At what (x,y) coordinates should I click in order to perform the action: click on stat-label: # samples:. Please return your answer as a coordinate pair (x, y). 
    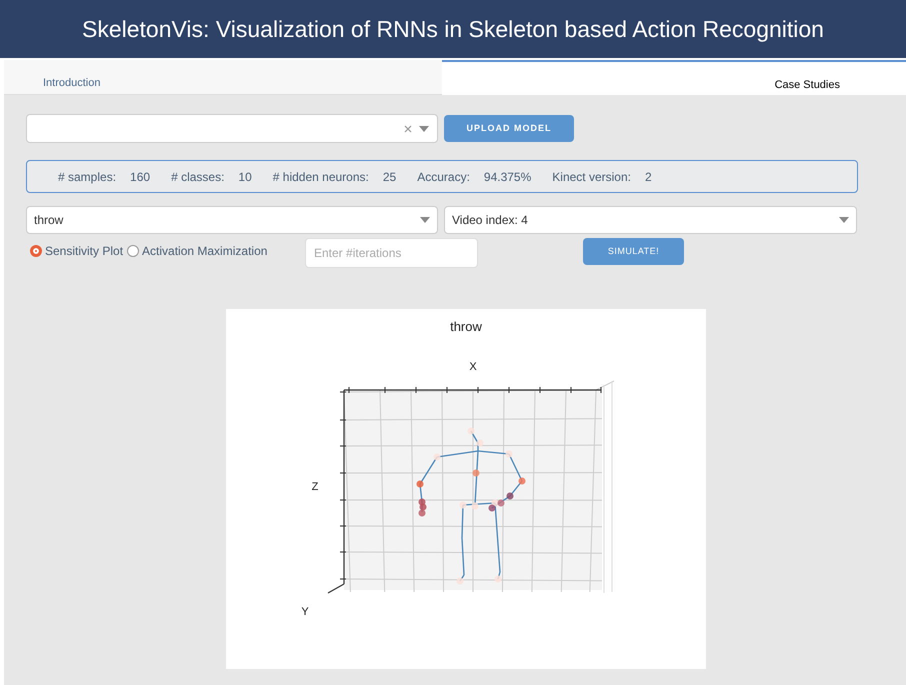
    Looking at the image, I should click on (87, 177).